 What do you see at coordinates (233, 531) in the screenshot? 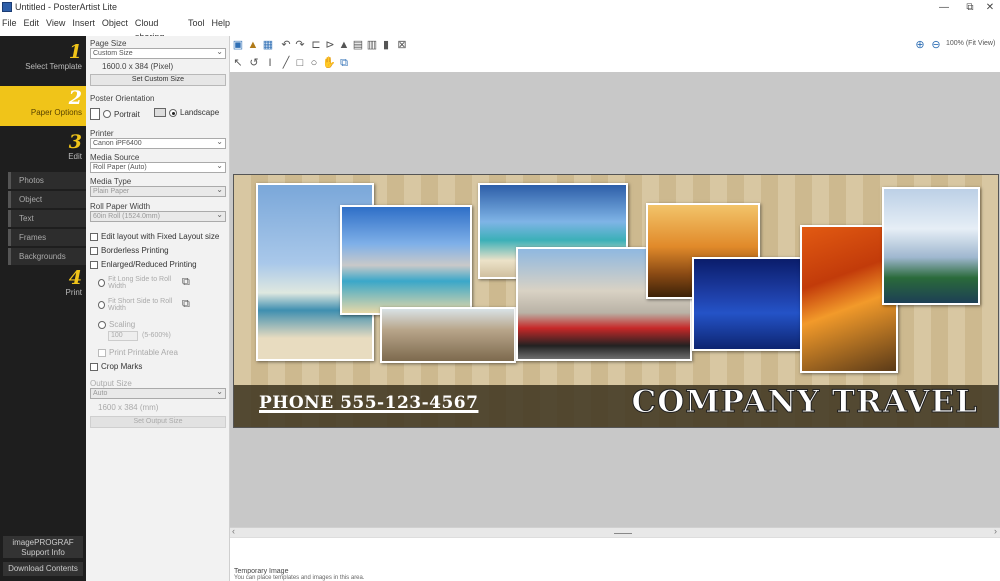
I see `scroll-left-icon: ‹` at bounding box center [233, 531].